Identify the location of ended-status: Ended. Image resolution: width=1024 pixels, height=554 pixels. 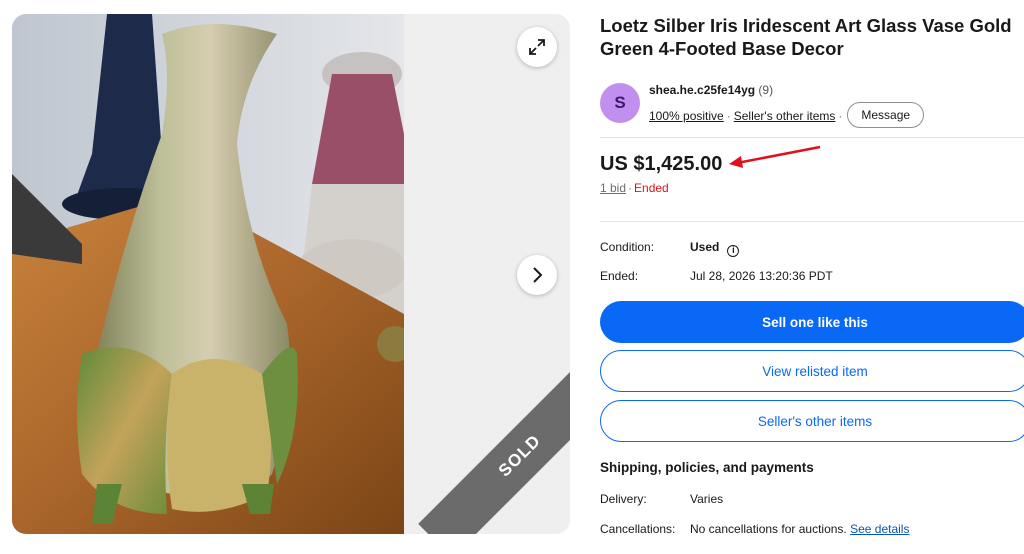
(651, 188).